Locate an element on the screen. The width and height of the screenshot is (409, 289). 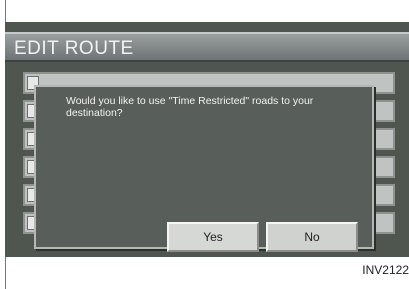
title-bar: EDIT ROUTE is located at coordinates (207, 47).